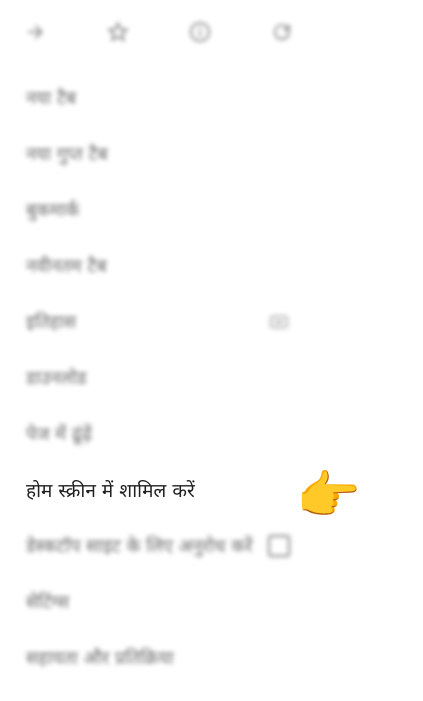 Image resolution: width=423 pixels, height=701 pixels. What do you see at coordinates (165, 602) in the screenshot?
I see `menu-item-settings: सेटिंग्स` at bounding box center [165, 602].